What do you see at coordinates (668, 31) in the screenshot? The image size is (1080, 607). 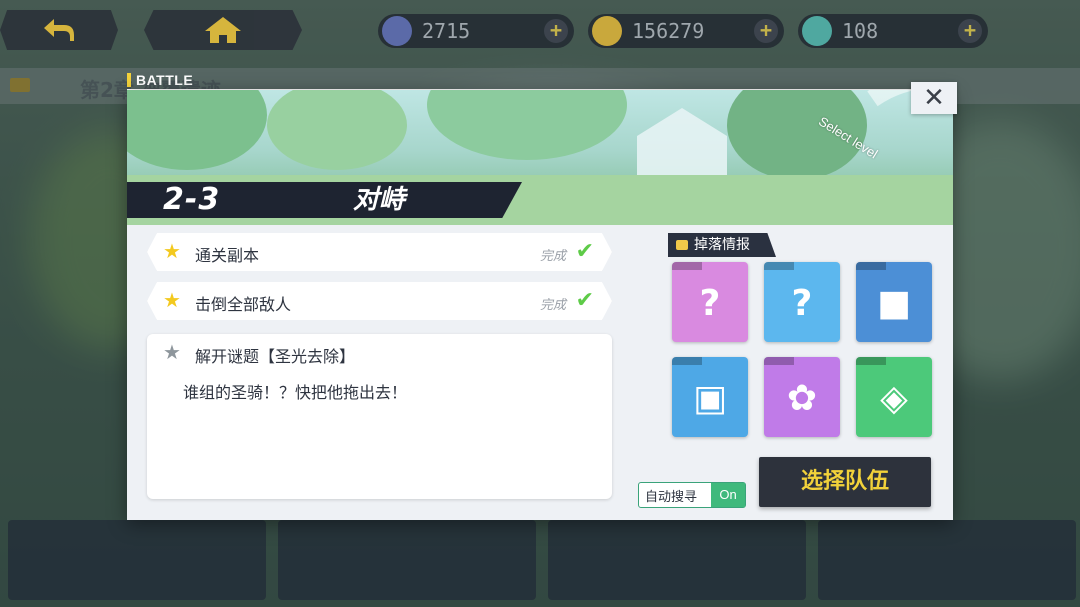 I see `resource-coin-value: 156279` at bounding box center [668, 31].